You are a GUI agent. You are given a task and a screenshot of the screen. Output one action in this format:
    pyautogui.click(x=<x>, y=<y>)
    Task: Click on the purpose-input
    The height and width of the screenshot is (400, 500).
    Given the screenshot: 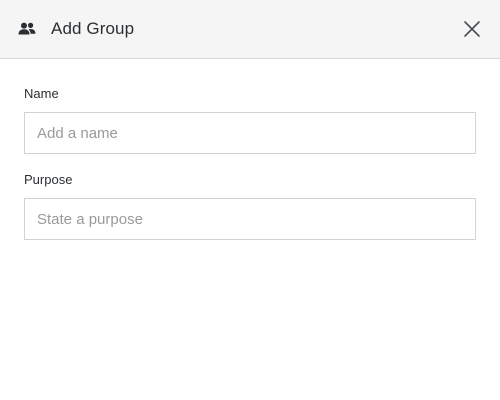 What is the action you would take?
    pyautogui.click(x=250, y=219)
    